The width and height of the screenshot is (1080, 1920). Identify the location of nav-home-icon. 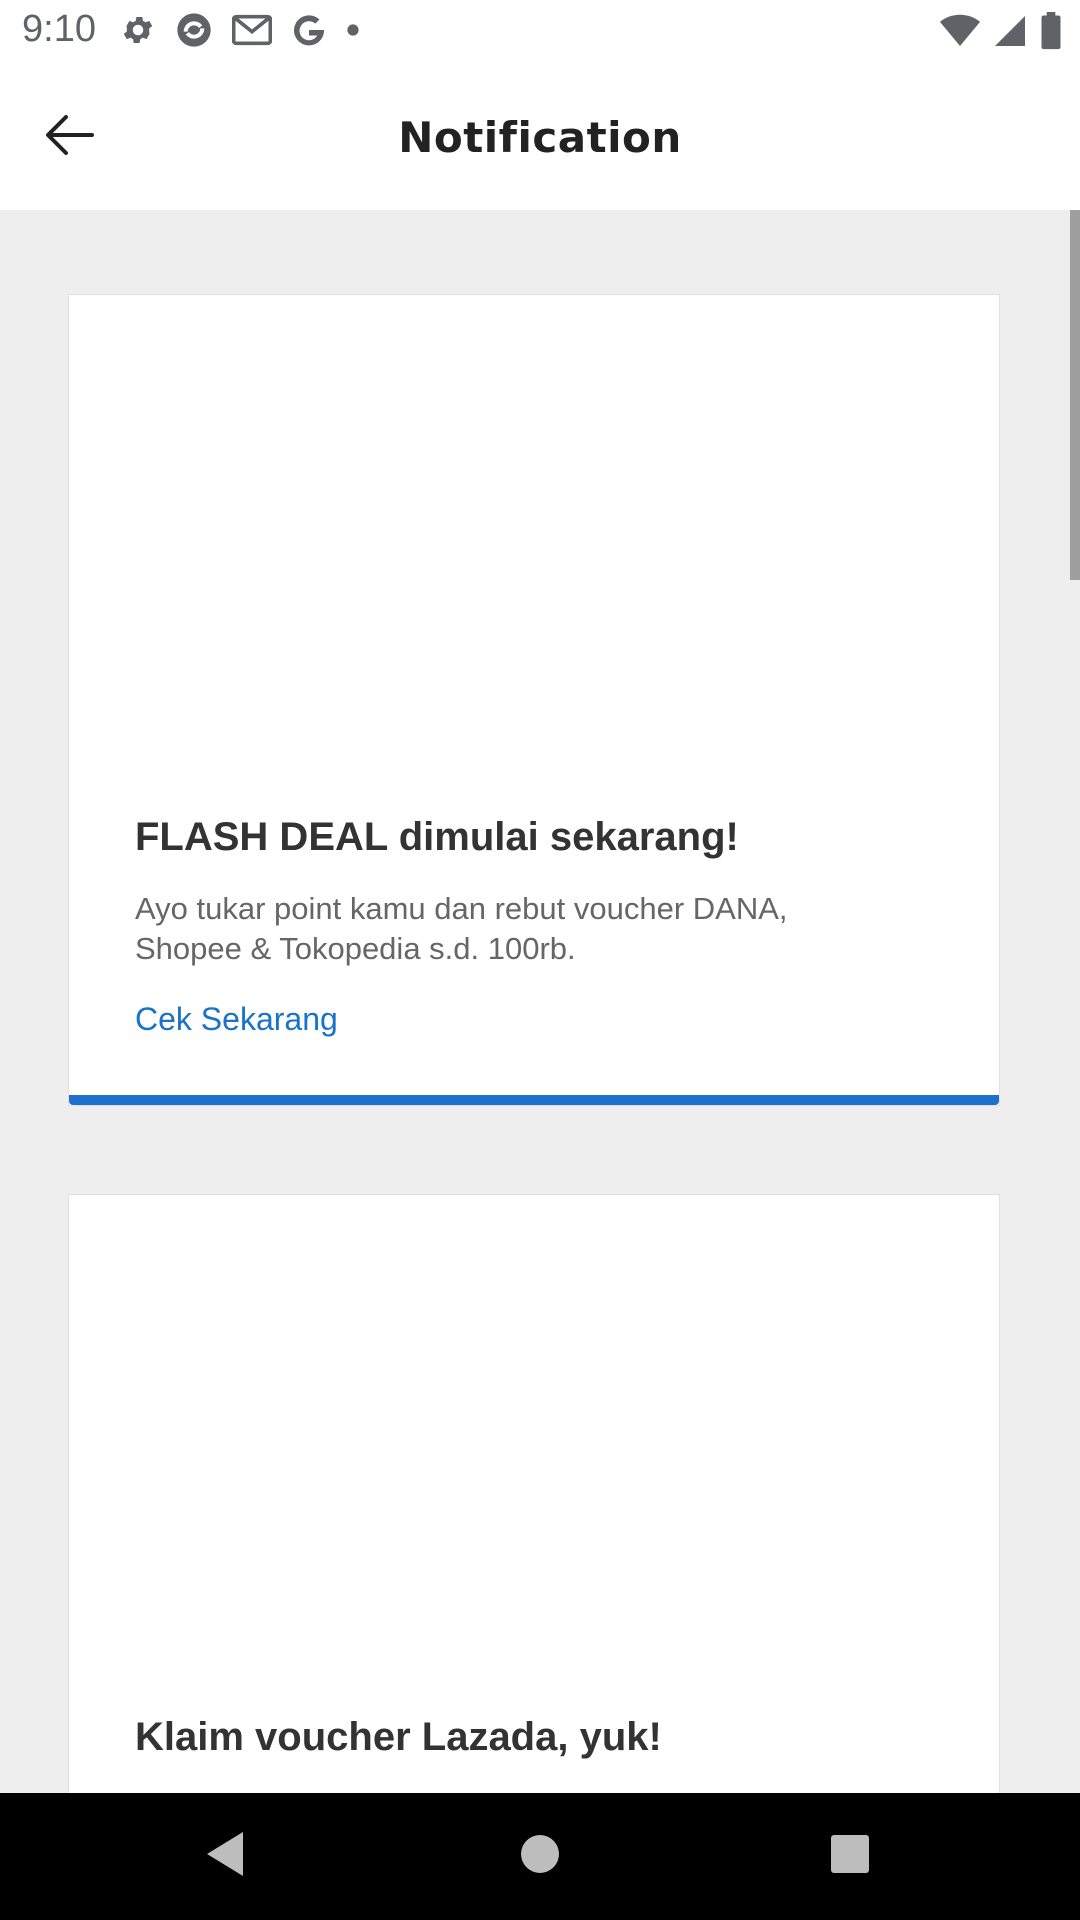
(540, 1856).